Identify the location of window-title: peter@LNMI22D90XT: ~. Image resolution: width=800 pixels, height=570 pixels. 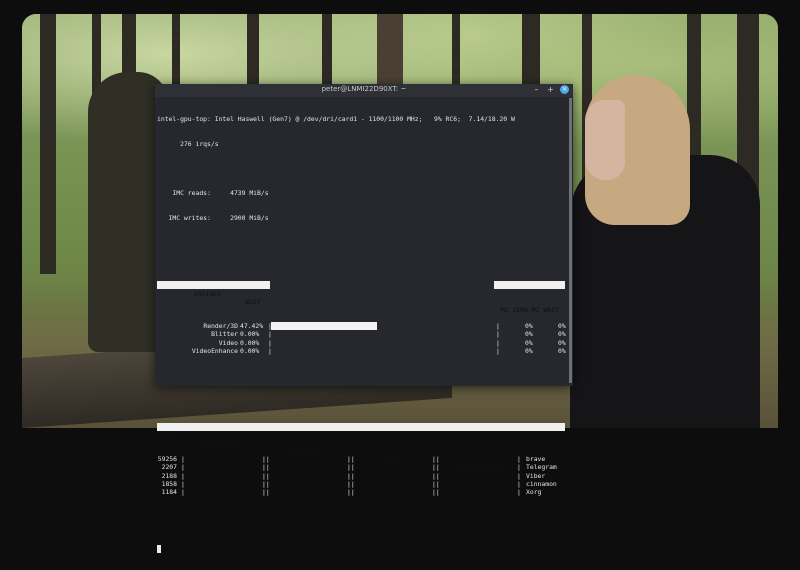
(364, 89).